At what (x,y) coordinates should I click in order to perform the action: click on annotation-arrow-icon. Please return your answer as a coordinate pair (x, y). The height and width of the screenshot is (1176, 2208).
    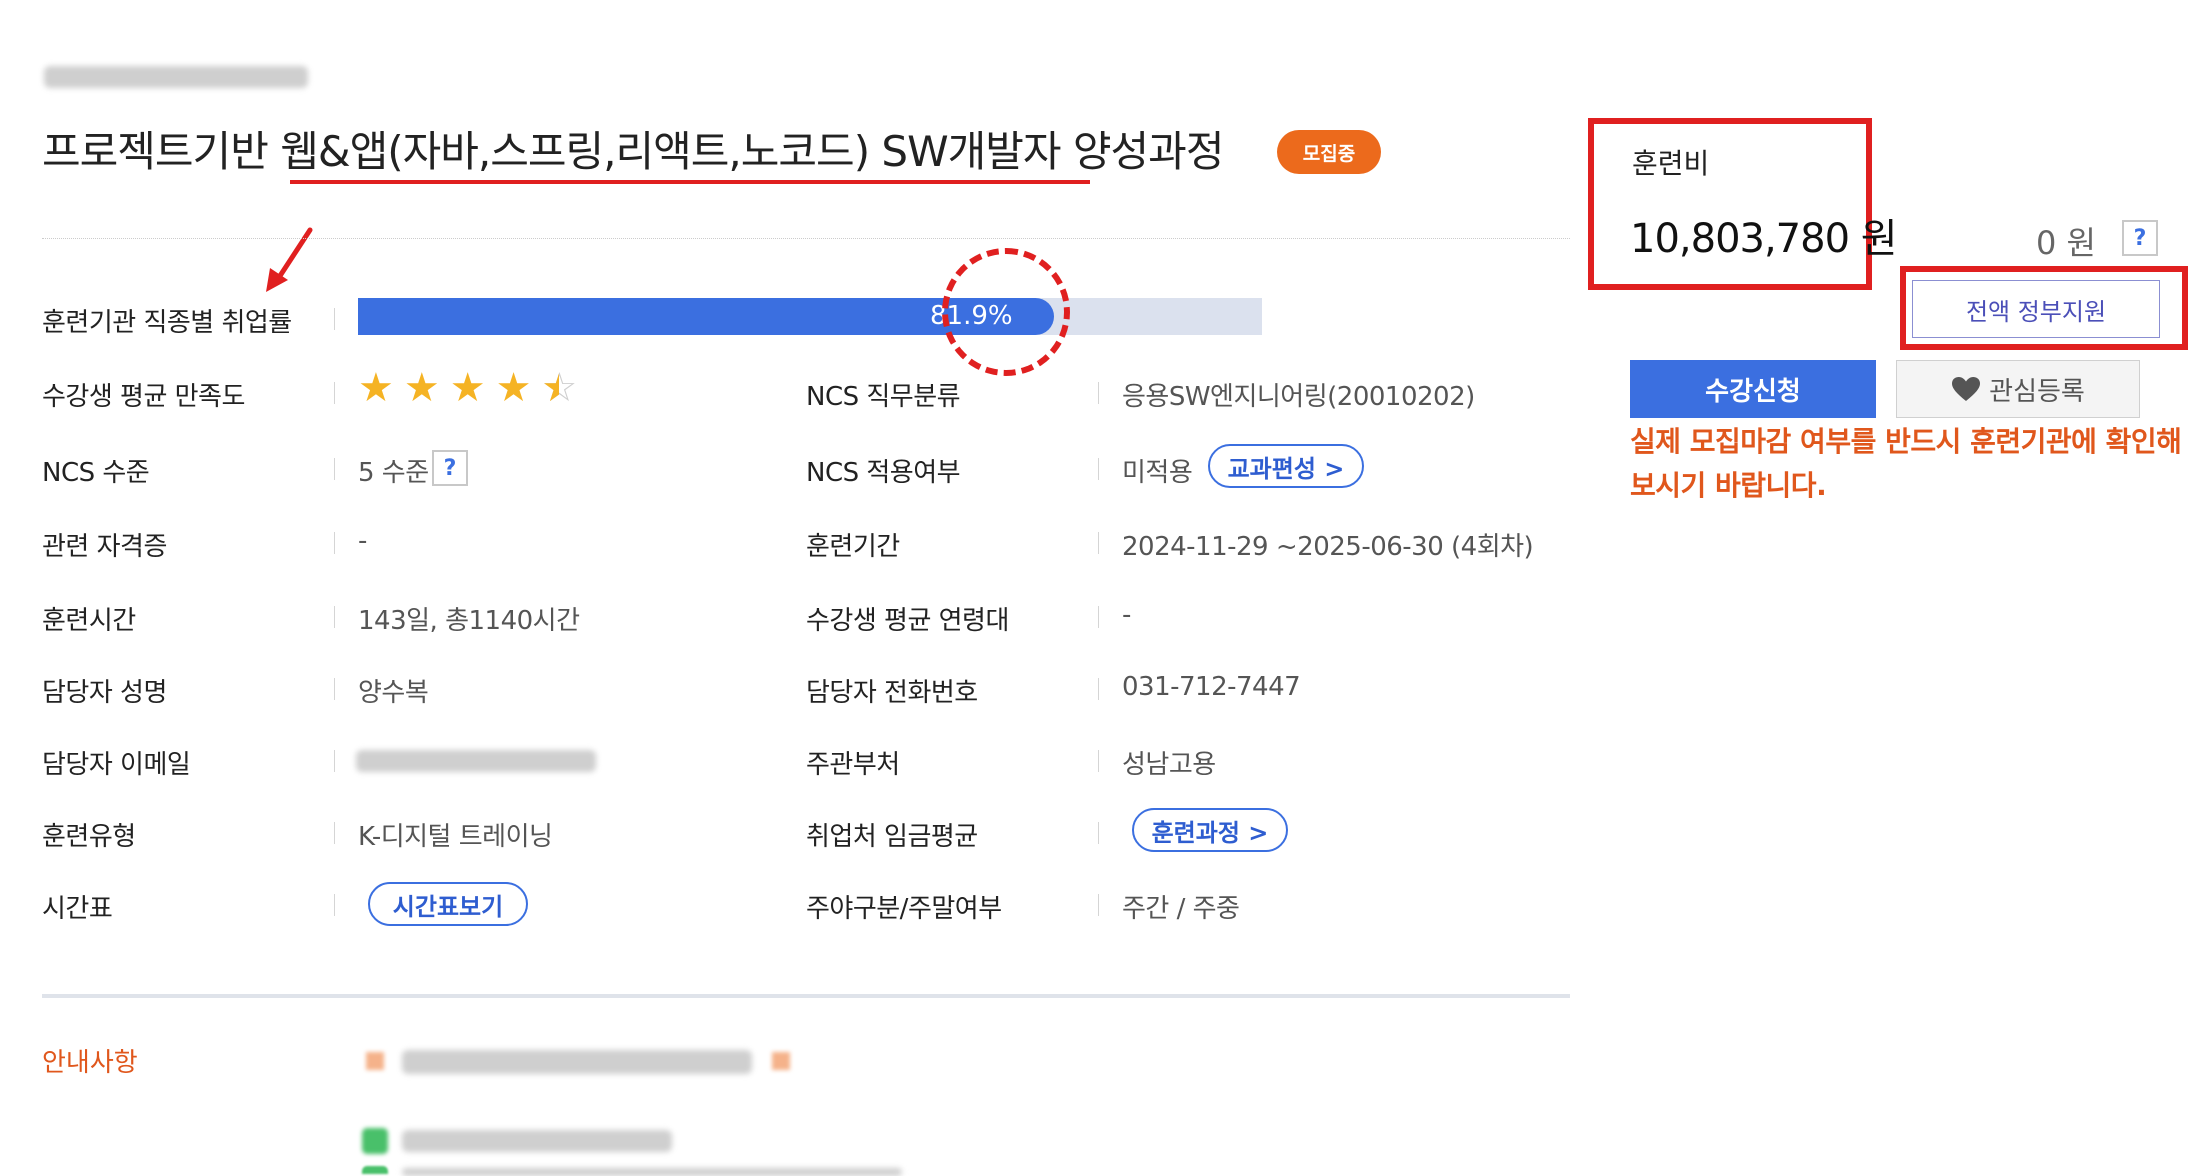
    Looking at the image, I should click on (289, 259).